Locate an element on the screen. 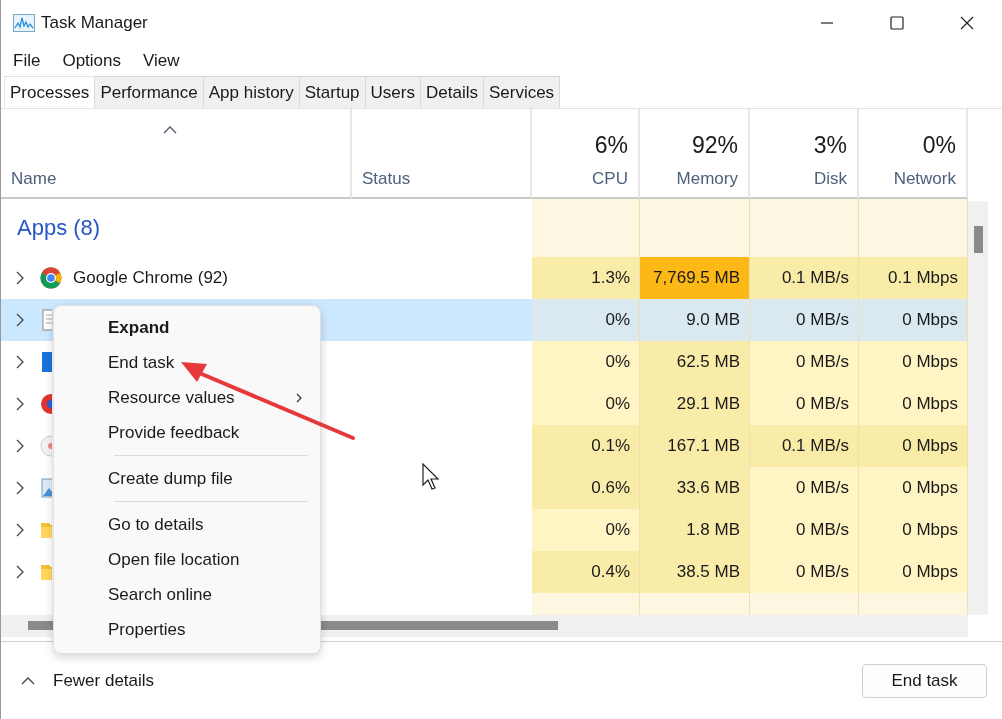  table-cell: 38.5 MB is located at coordinates (695, 572).